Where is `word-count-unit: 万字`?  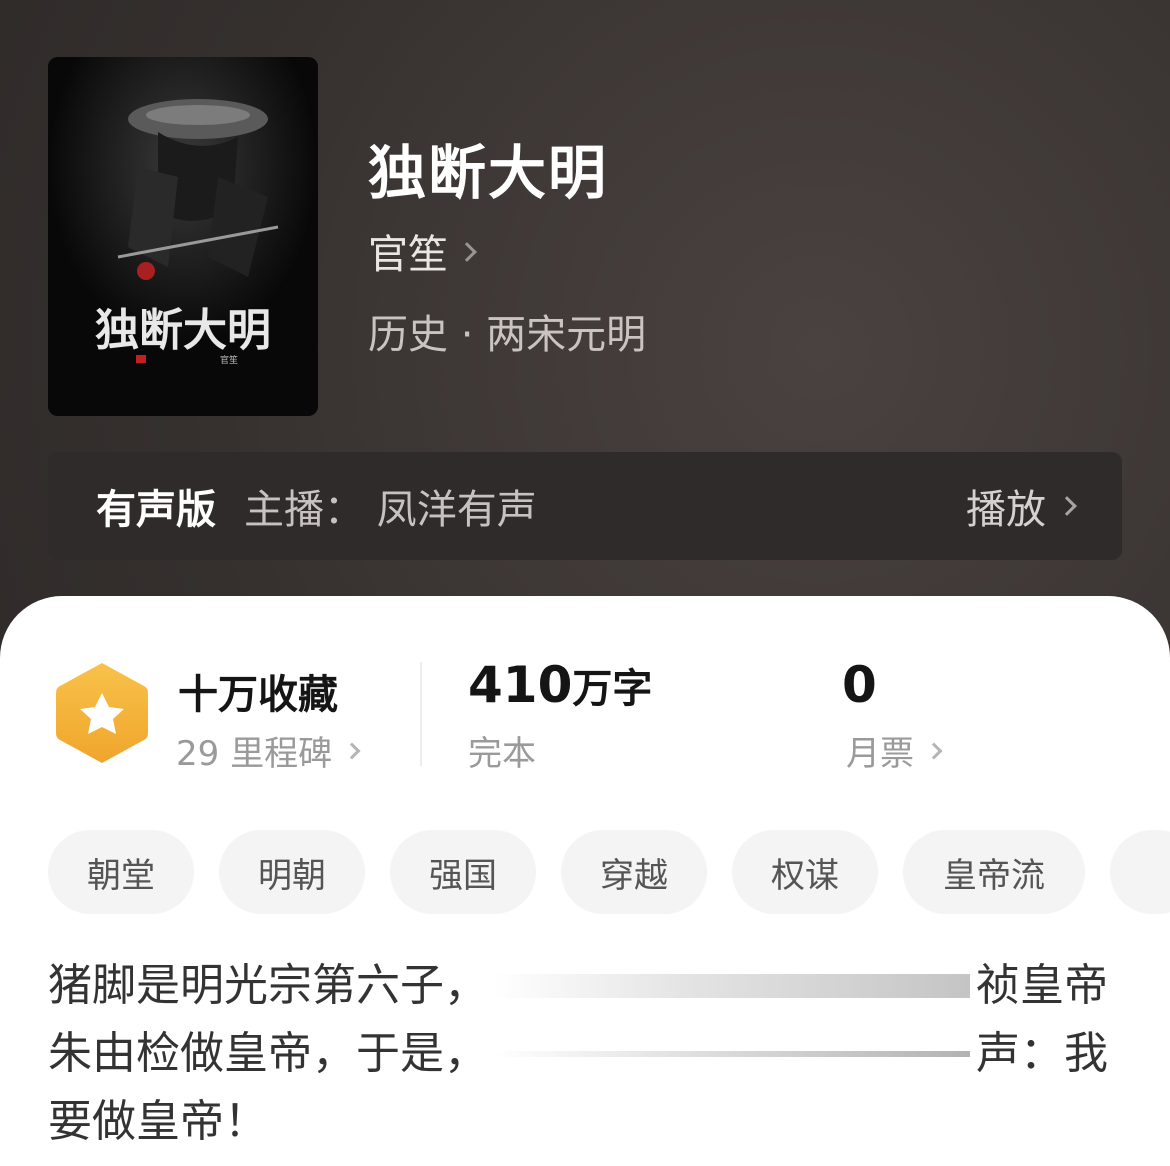 word-count-unit: 万字 is located at coordinates (612, 689).